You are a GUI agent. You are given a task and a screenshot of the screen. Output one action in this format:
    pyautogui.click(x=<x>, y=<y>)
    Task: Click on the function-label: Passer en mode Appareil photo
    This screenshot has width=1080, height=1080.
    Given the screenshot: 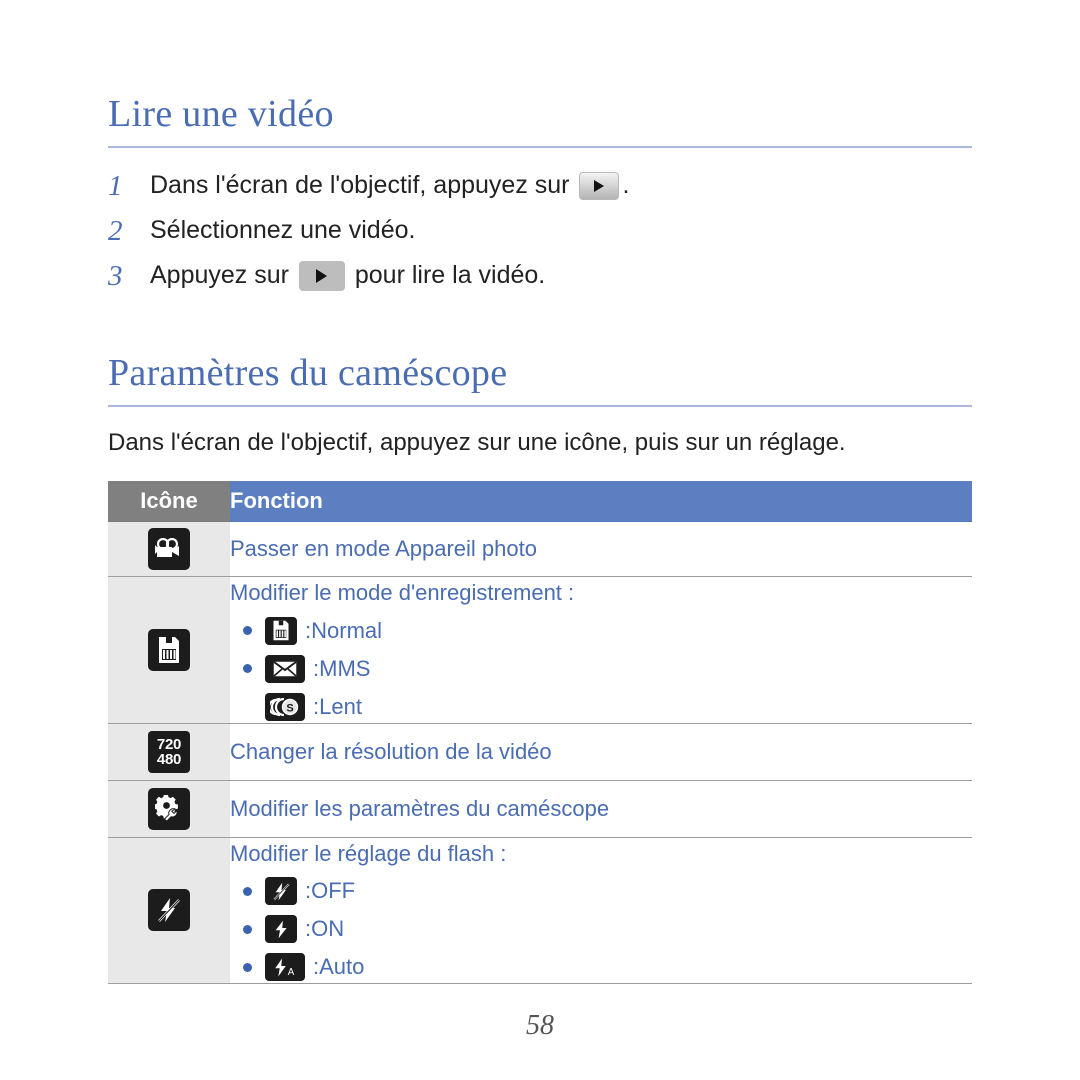 What is the action you would take?
    pyautogui.click(x=383, y=549)
    